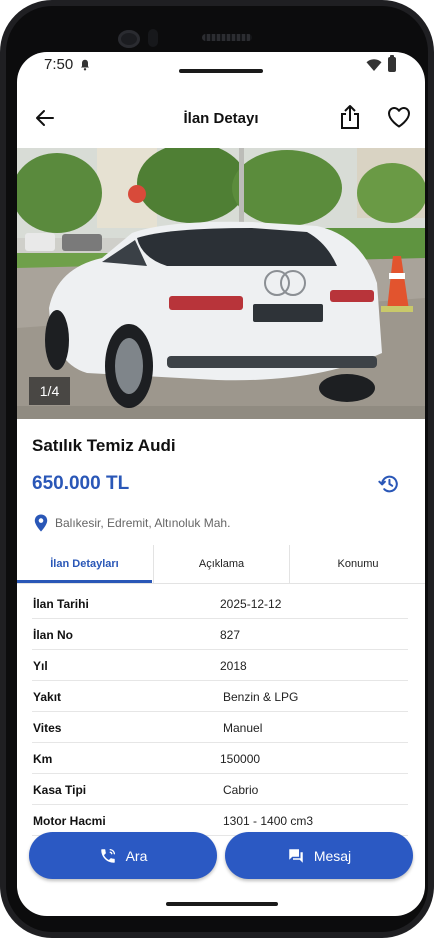 This screenshot has width=434, height=938. What do you see at coordinates (153, 38) in the screenshot?
I see `camera-sensor` at bounding box center [153, 38].